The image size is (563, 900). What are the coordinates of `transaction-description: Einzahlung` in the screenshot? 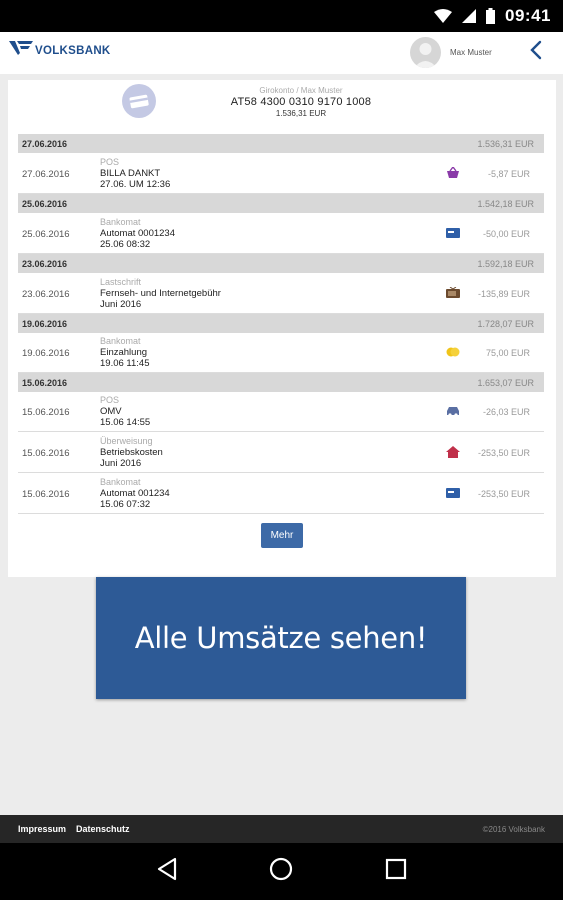 It's located at (124, 352).